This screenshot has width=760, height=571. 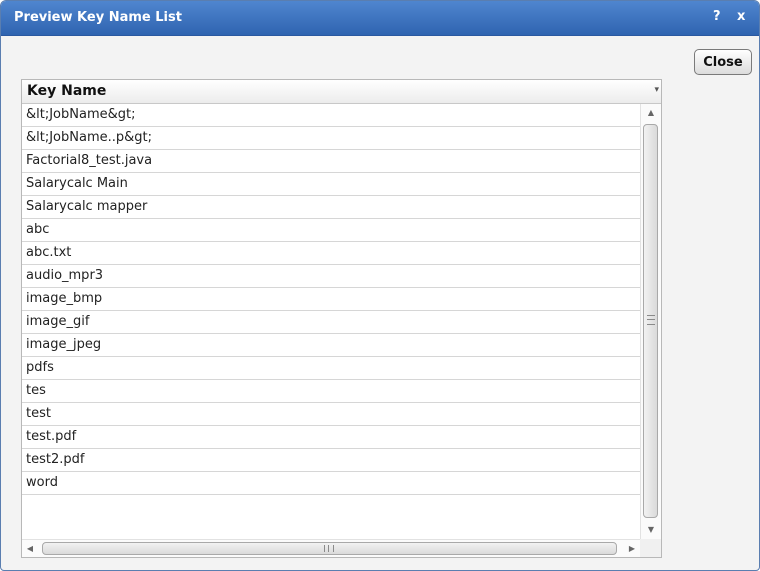 What do you see at coordinates (66, 91) in the screenshot?
I see `column-header-key-name: Key Name` at bounding box center [66, 91].